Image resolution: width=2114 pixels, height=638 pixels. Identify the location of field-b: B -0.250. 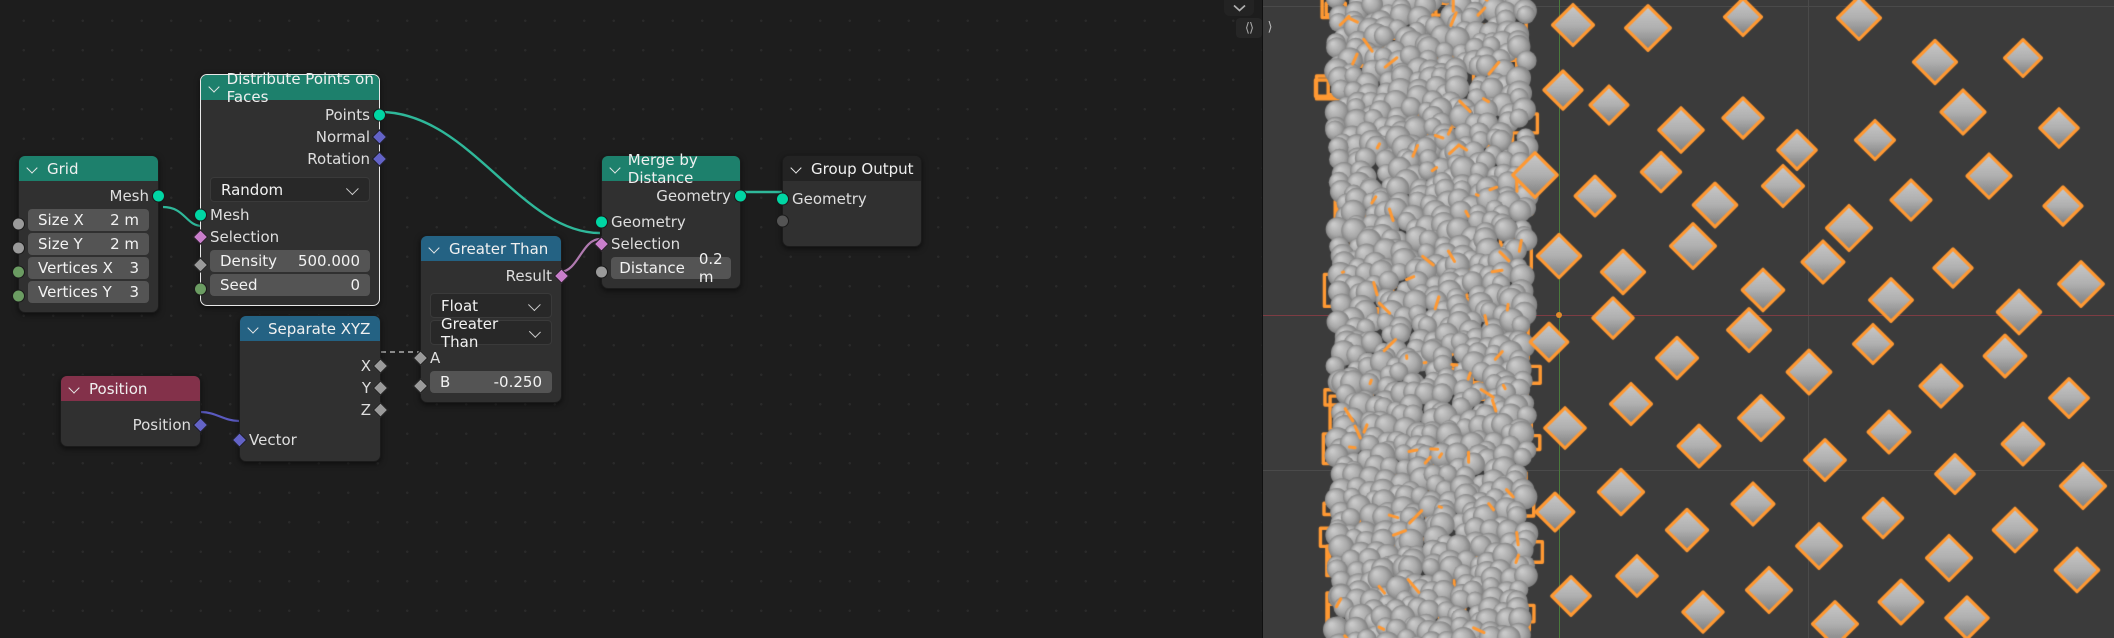
(491, 382).